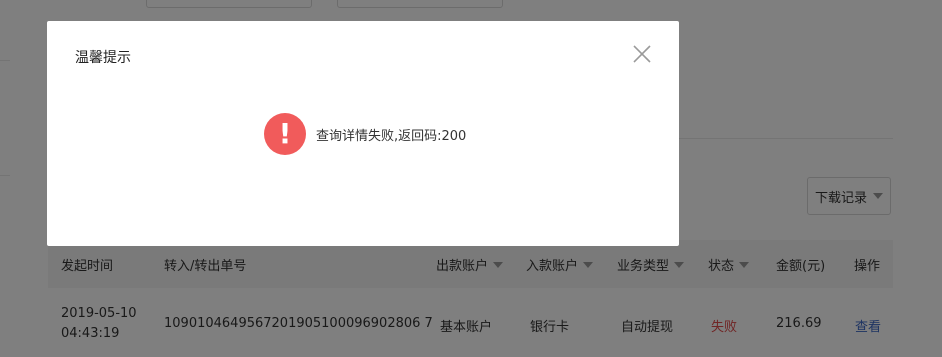 This screenshot has height=357, width=942. Describe the element at coordinates (285, 134) in the screenshot. I see `exclamation-icon: !` at that location.